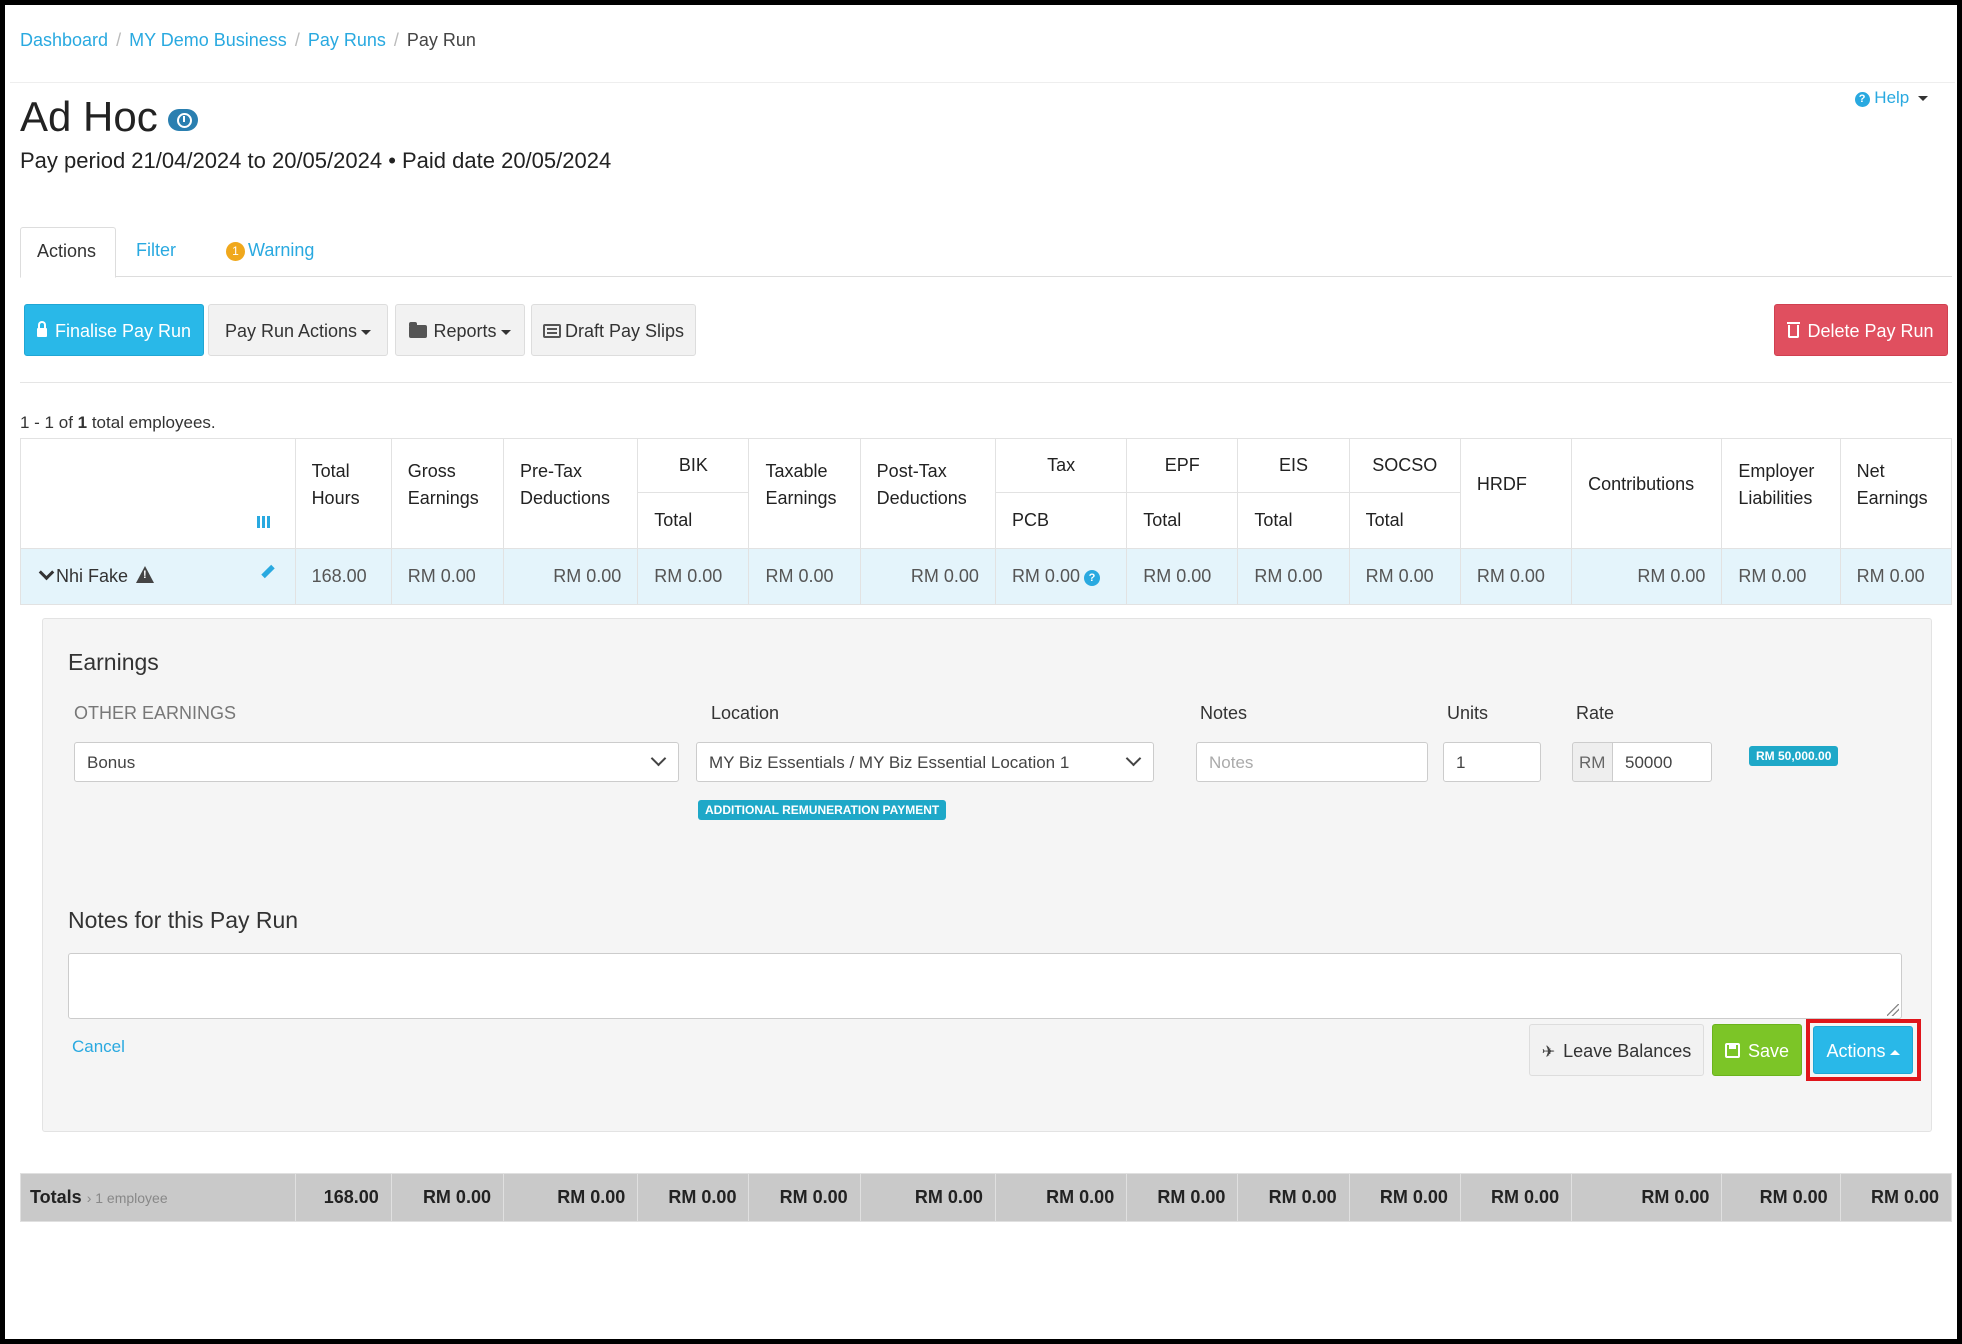 This screenshot has height=1344, width=1962. What do you see at coordinates (114, 330) in the screenshot?
I see `finalise-pay-run-button: Finalise Pay Run` at bounding box center [114, 330].